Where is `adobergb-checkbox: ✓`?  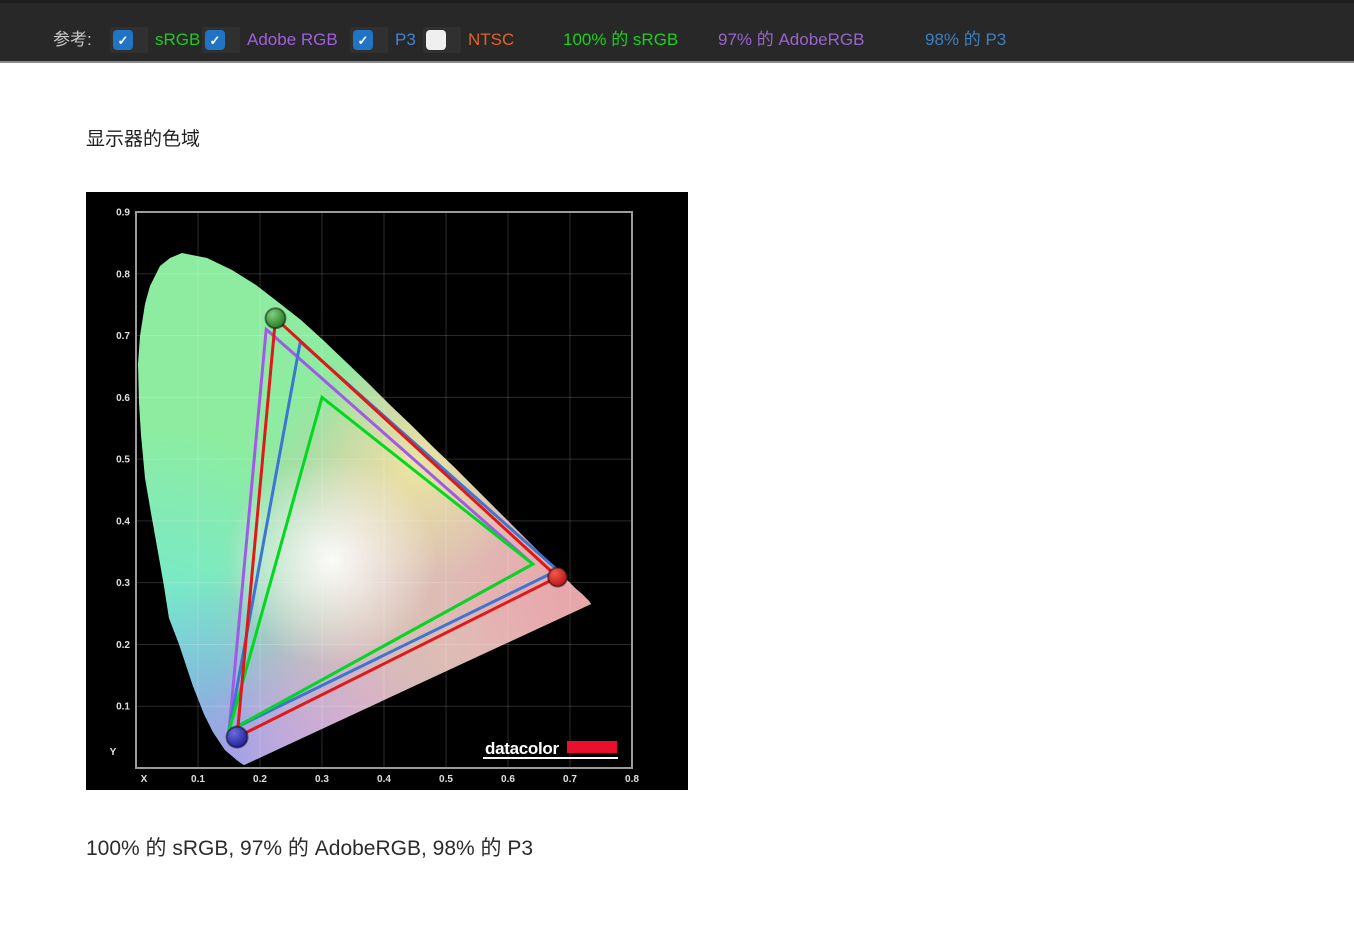 adobergb-checkbox: ✓ is located at coordinates (221, 40).